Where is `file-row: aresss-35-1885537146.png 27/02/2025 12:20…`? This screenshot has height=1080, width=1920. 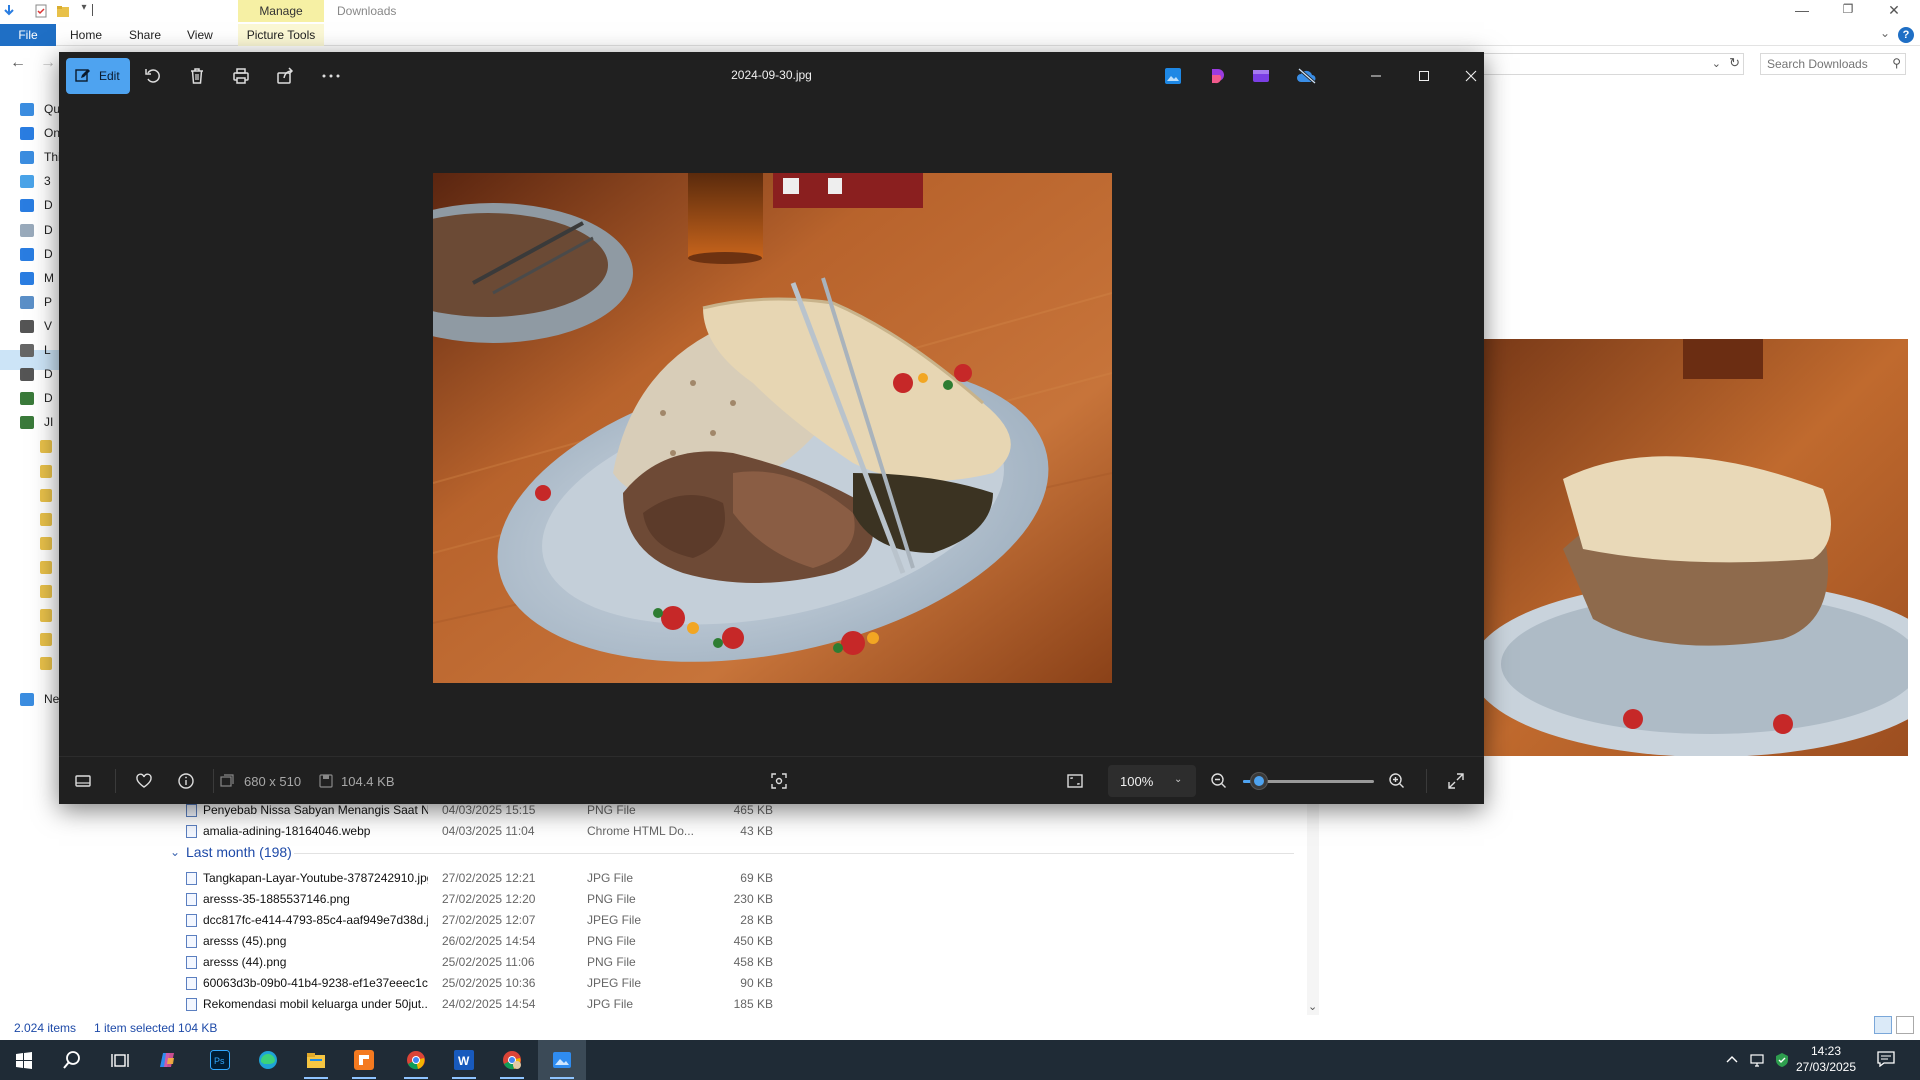
file-row: aresss-35-1885537146.png 27/02/2025 12:20… is located at coordinates (568, 899).